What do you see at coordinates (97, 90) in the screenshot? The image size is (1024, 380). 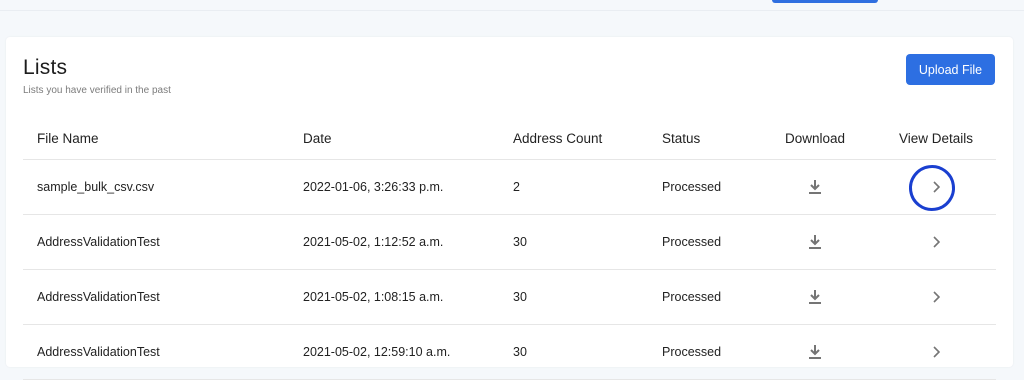 I see `page-subtitle: Lists you have verified in the past` at bounding box center [97, 90].